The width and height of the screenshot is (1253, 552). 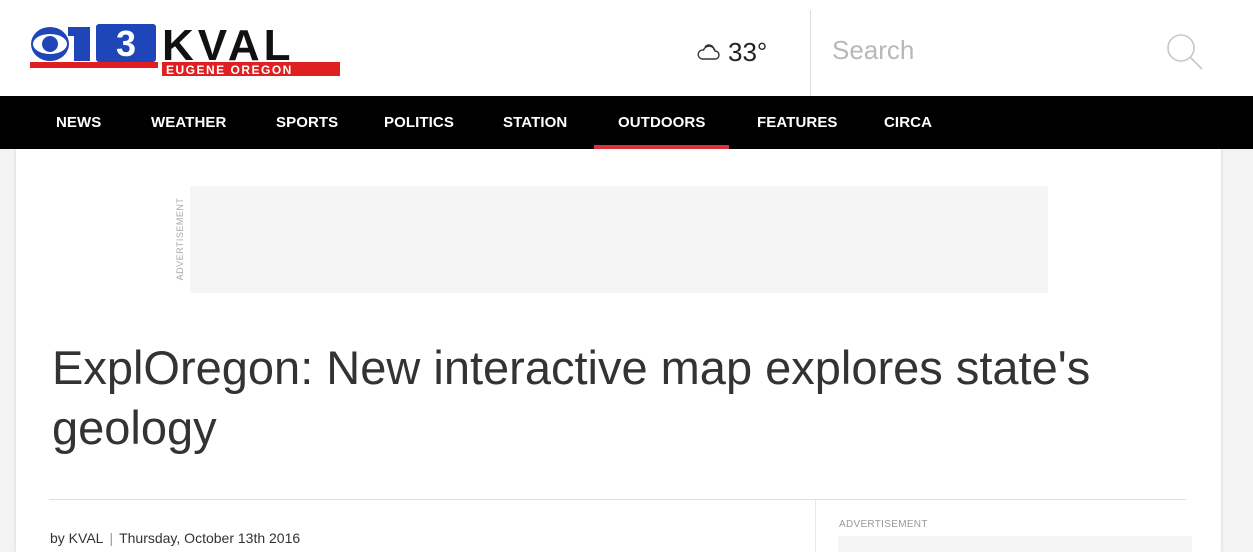 I want to click on cbs-eye-icon, so click(x=50, y=44).